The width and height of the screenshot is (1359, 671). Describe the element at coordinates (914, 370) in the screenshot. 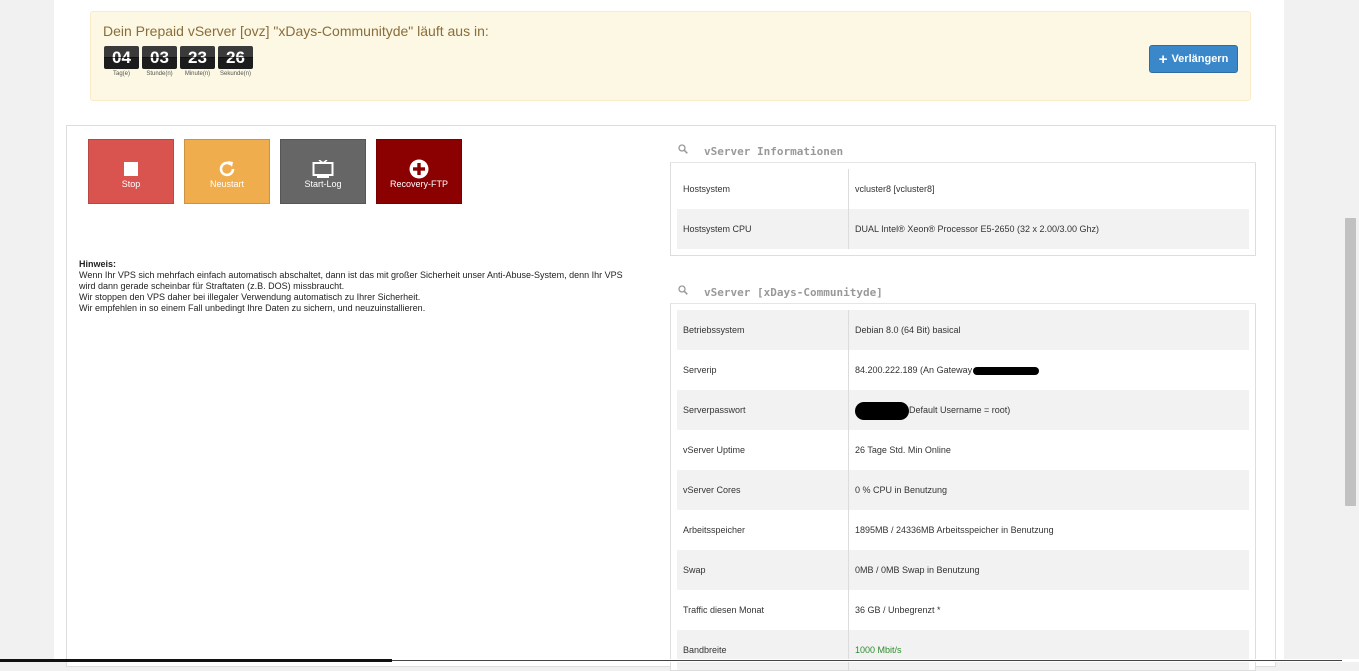

I see `server-ip-text: 84.200.222.189 (An Gateway` at that location.